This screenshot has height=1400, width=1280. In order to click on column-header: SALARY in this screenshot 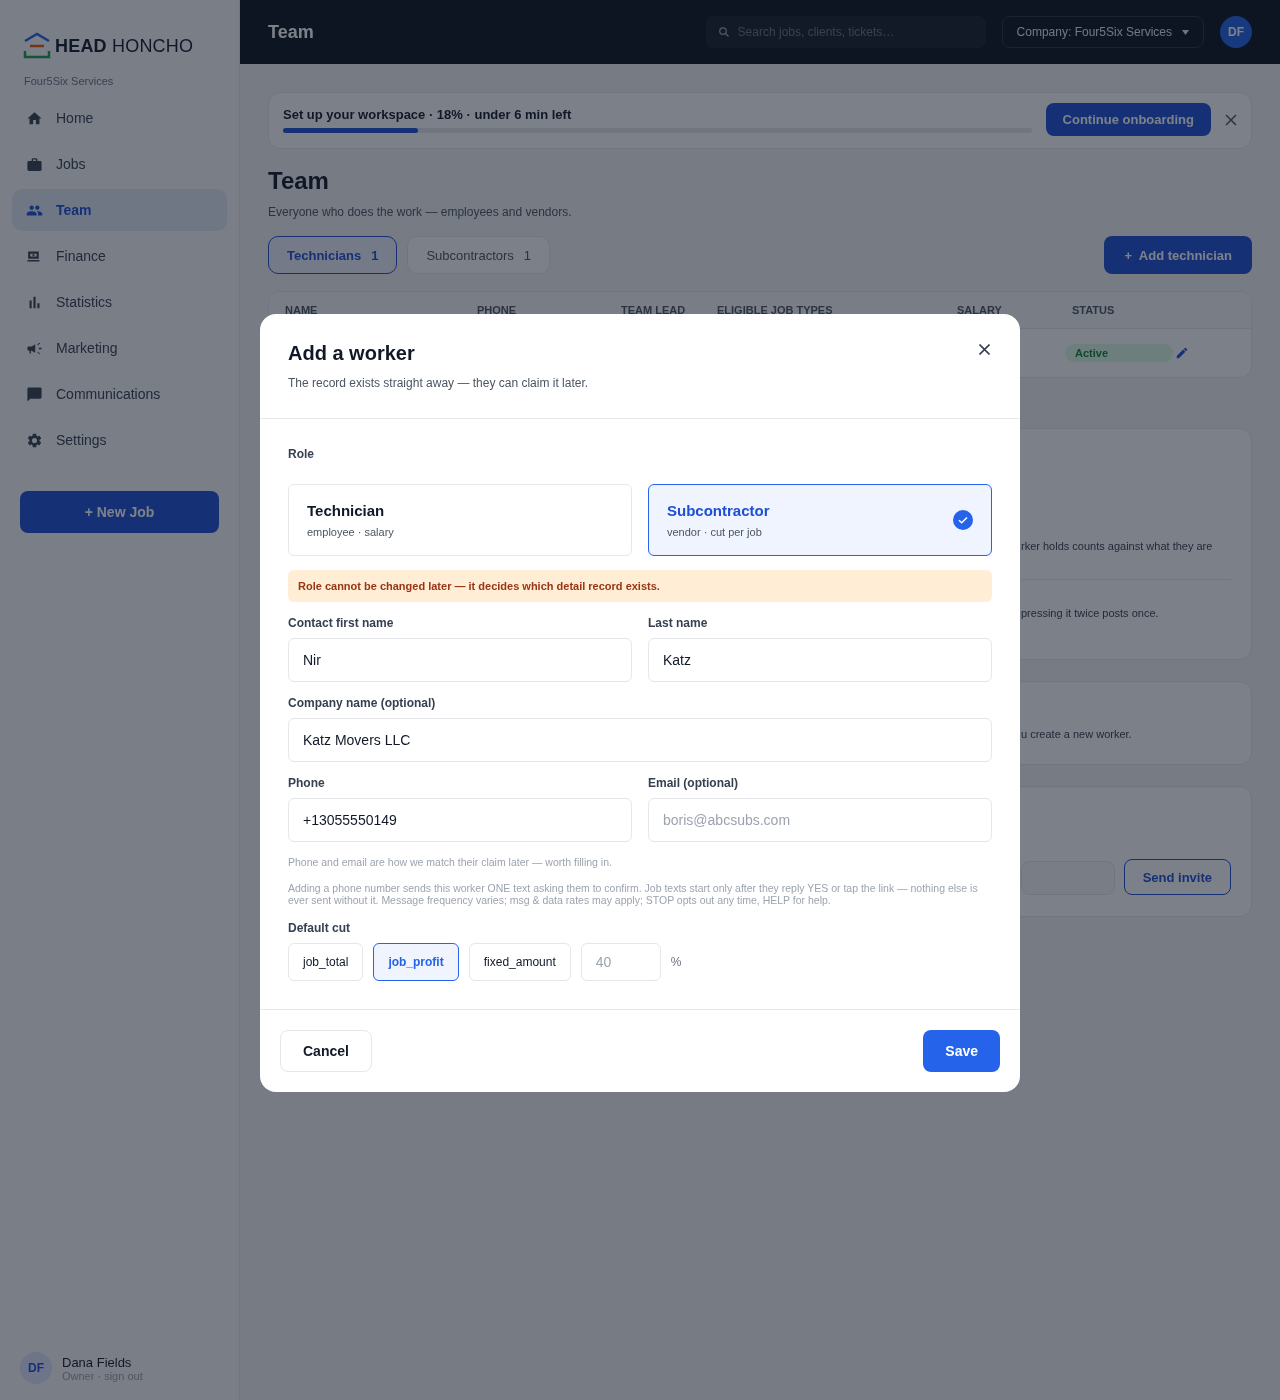, I will do `click(980, 310)`.